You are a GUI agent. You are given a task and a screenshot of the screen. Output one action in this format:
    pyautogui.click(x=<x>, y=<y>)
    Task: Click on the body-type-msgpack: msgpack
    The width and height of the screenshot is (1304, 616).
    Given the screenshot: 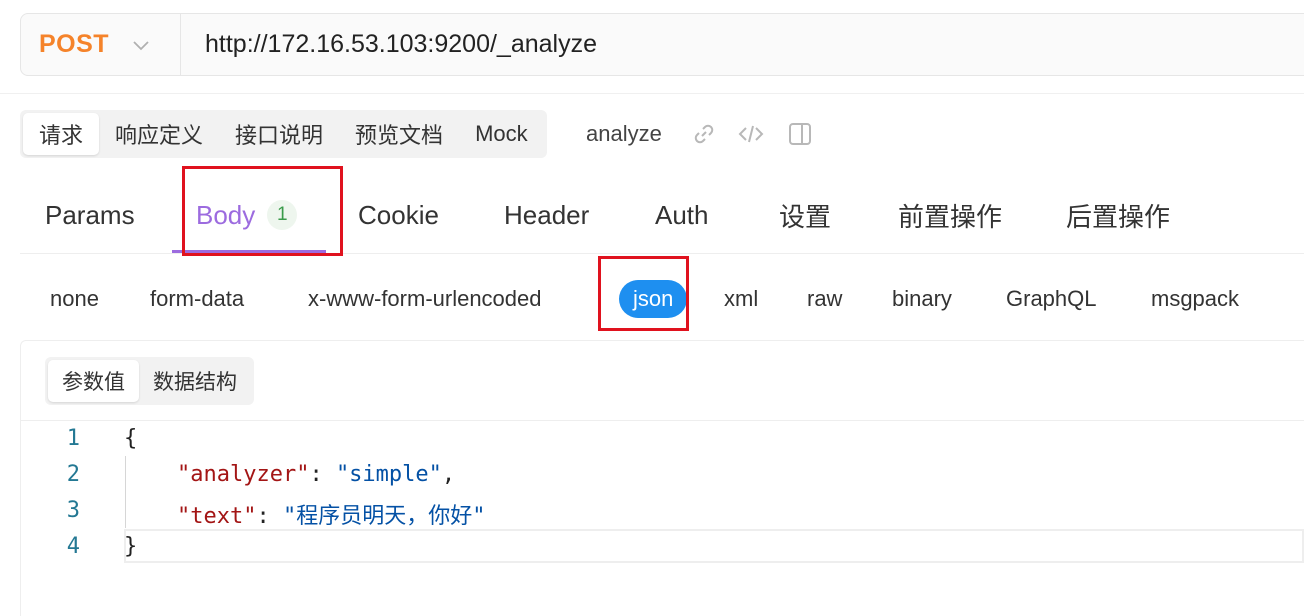 What is the action you would take?
    pyautogui.click(x=1195, y=299)
    